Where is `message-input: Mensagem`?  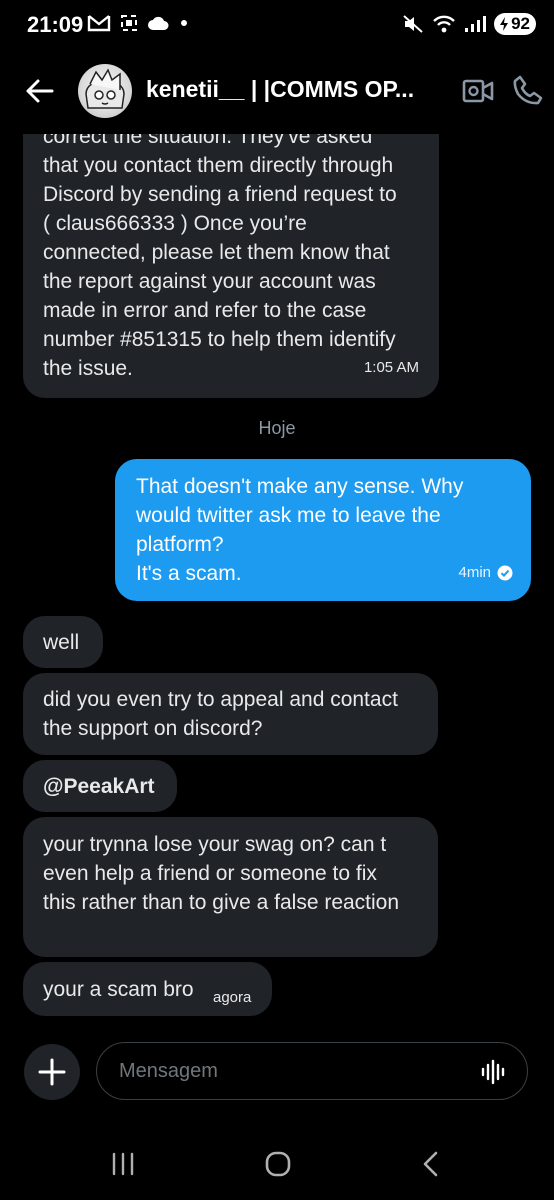
message-input: Mensagem is located at coordinates (312, 1071).